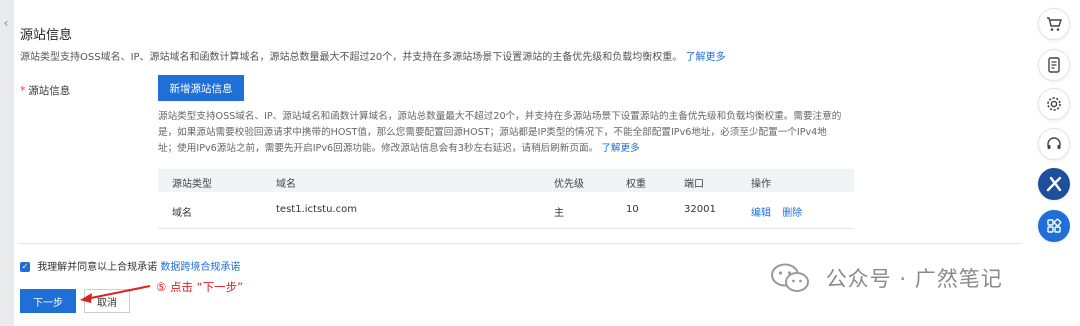  What do you see at coordinates (636, 184) in the screenshot?
I see `column-header-weight: 权重` at bounding box center [636, 184].